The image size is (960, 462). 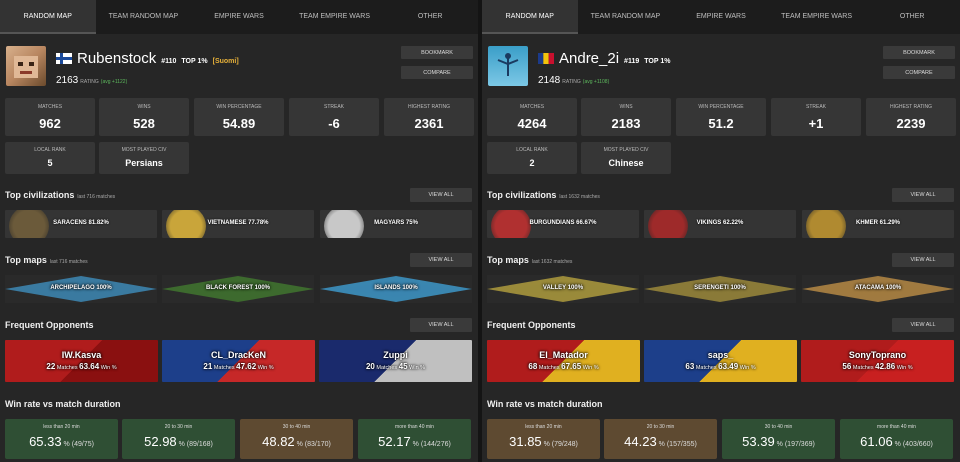 What do you see at coordinates (238, 289) in the screenshot?
I see `map-card: BLACK FOREST 100%` at bounding box center [238, 289].